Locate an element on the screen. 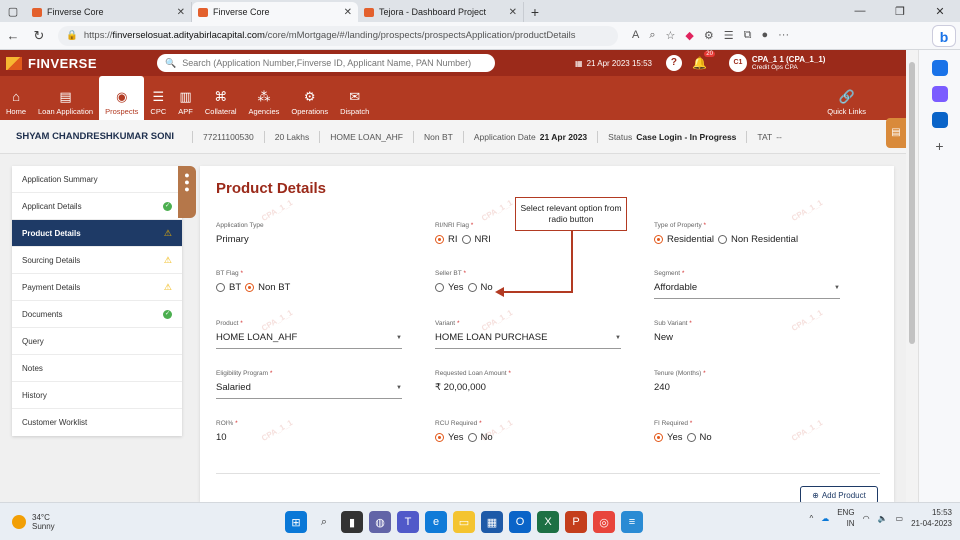 This screenshot has width=960, height=540. menu-product-details: Product Details ⚠ is located at coordinates (97, 233).